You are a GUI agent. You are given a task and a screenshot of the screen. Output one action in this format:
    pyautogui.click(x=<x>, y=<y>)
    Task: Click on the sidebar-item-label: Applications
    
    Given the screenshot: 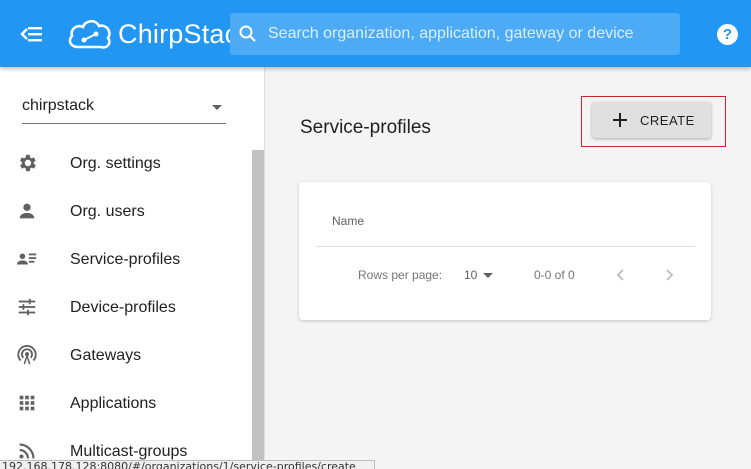 What is the action you would take?
    pyautogui.click(x=113, y=403)
    